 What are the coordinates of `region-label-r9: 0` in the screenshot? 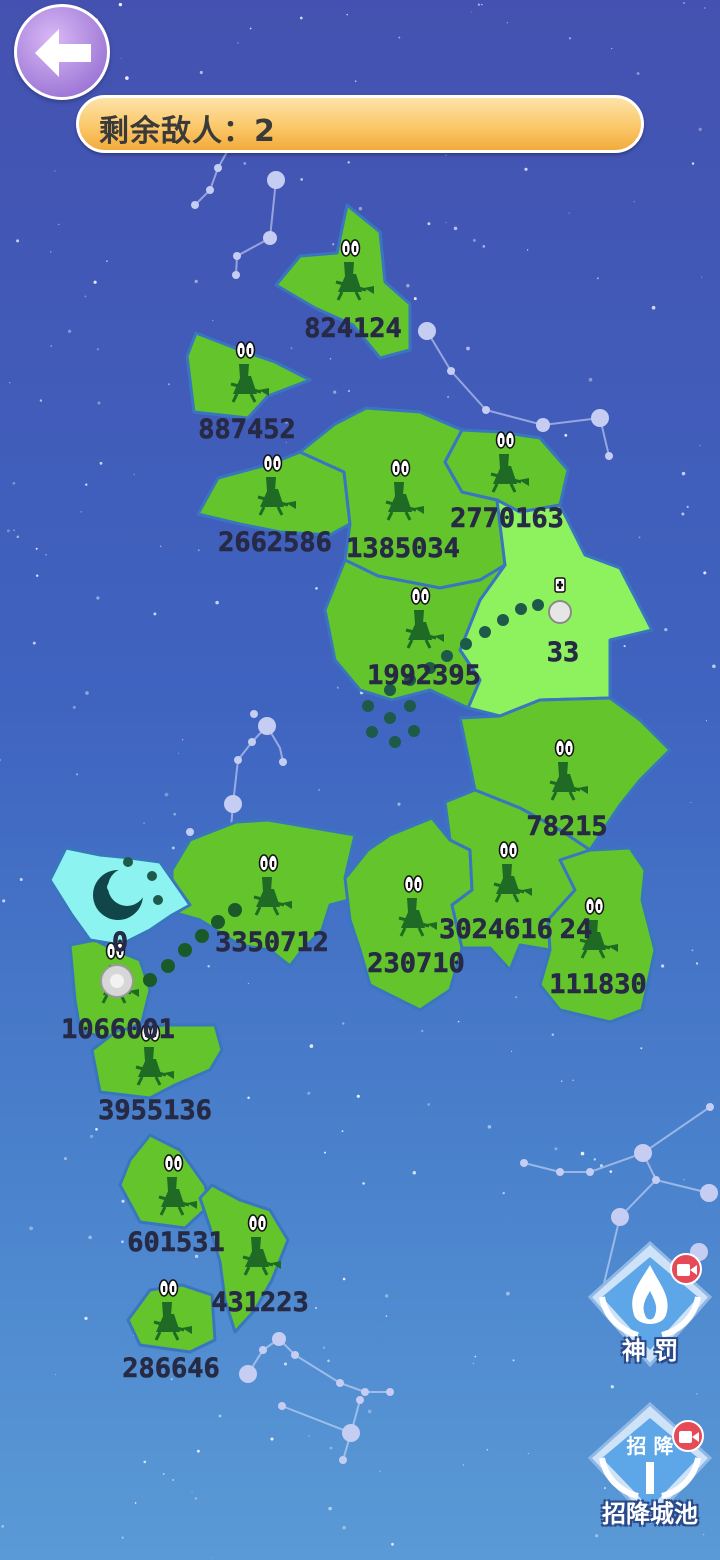 It's located at (120, 942).